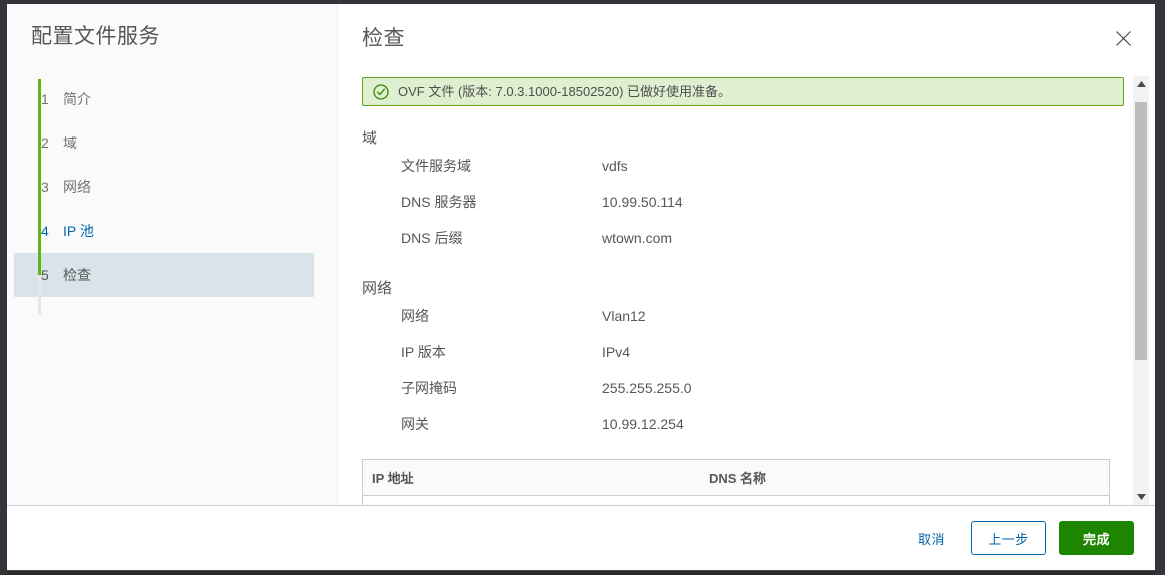 This screenshot has height=575, width=1165. What do you see at coordinates (643, 424) in the screenshot?
I see `detail-value: 10.99.12.254` at bounding box center [643, 424].